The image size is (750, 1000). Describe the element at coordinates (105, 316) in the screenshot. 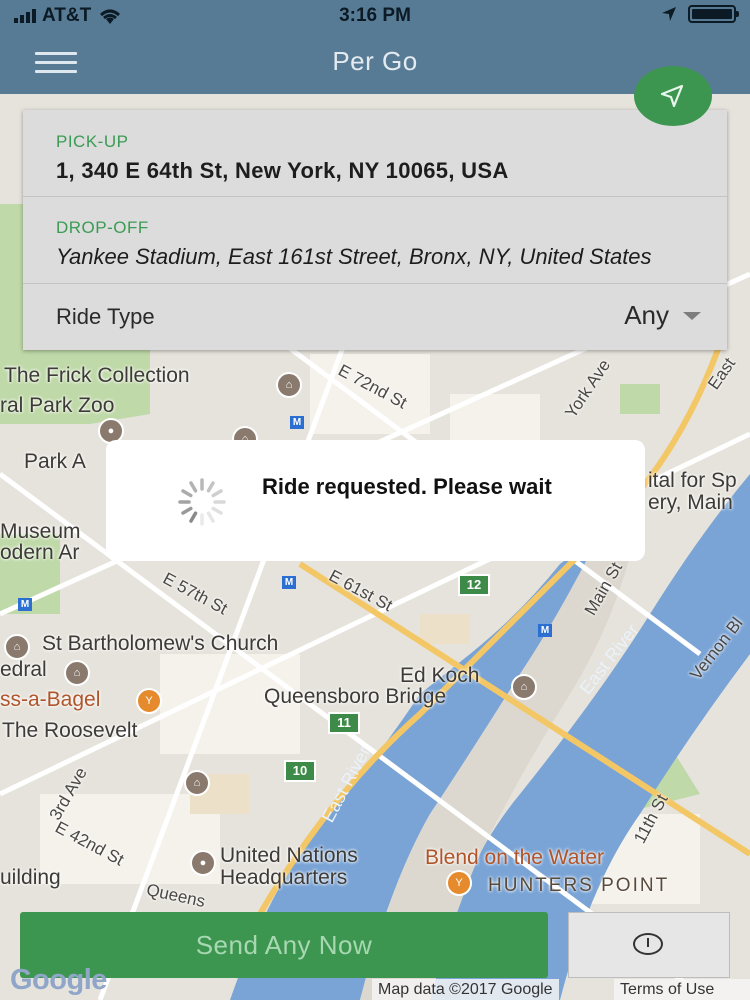

I see `ride-type-label: Ride Type` at that location.